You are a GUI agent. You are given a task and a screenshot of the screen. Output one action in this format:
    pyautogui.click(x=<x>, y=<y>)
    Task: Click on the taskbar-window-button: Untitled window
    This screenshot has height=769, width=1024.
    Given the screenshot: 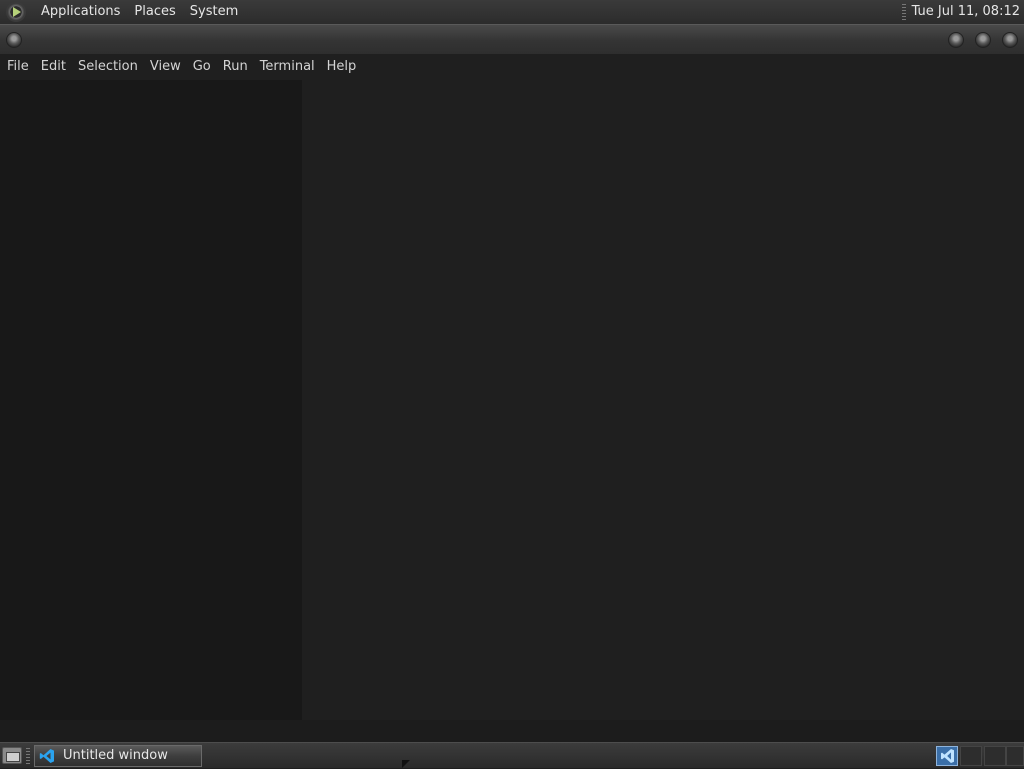 What is the action you would take?
    pyautogui.click(x=118, y=756)
    